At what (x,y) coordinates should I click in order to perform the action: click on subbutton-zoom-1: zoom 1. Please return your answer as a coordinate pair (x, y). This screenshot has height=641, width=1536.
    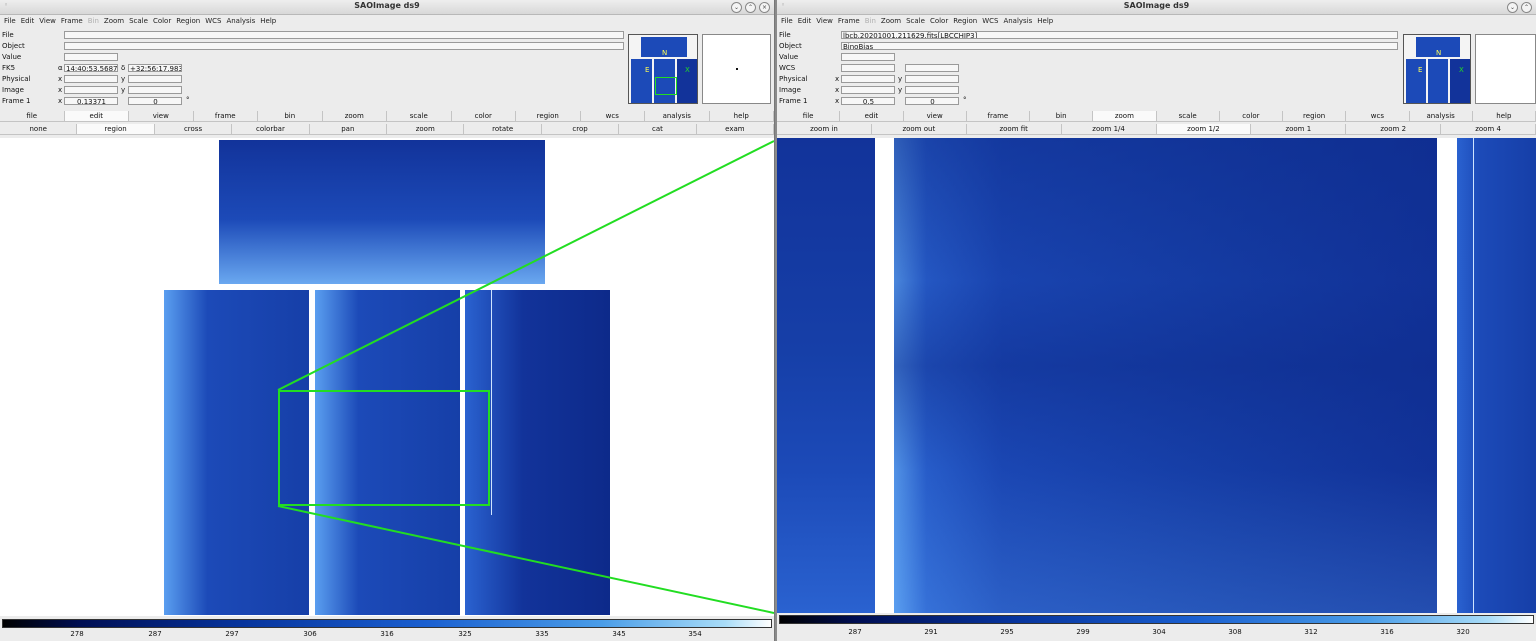
    Looking at the image, I should click on (1299, 129).